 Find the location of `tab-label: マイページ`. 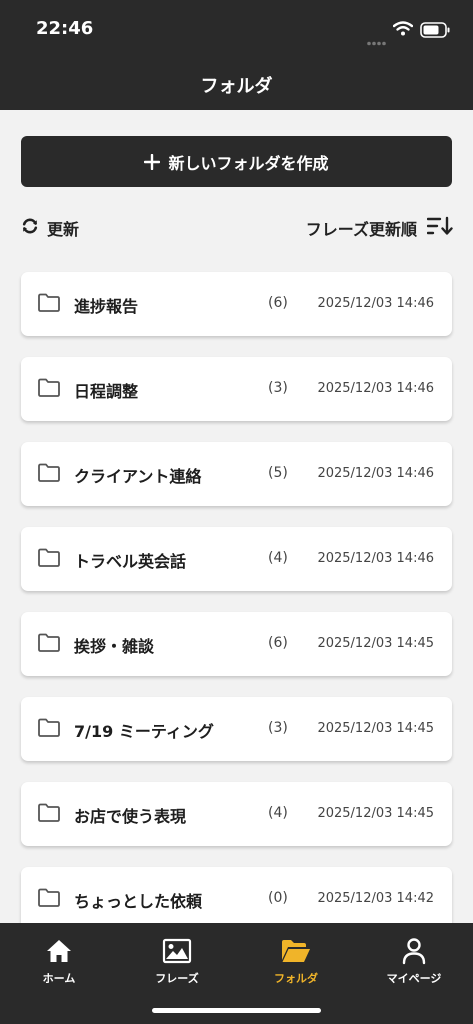

tab-label: マイページ is located at coordinates (414, 978).